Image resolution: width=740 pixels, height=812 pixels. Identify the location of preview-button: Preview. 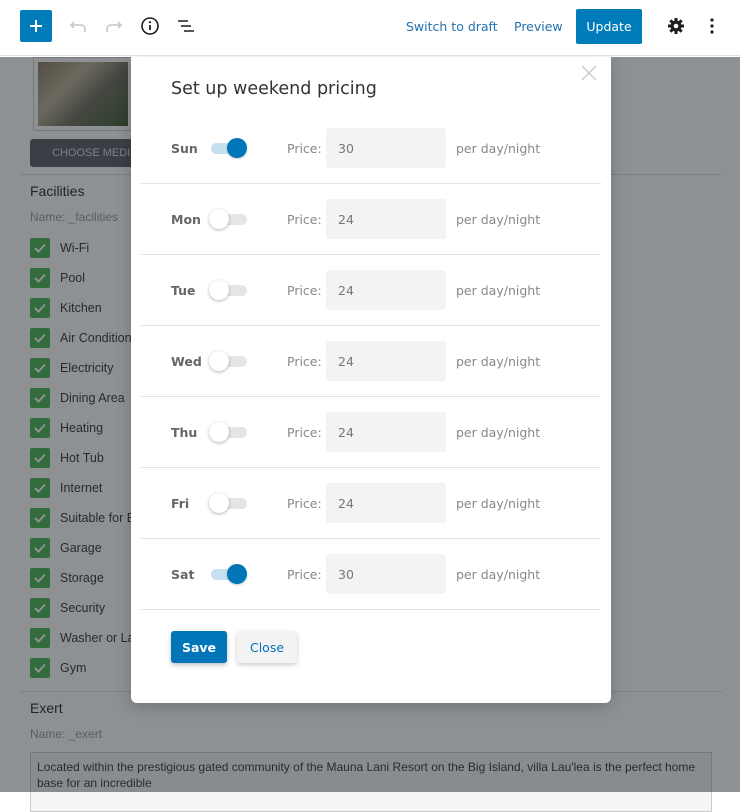
(538, 26).